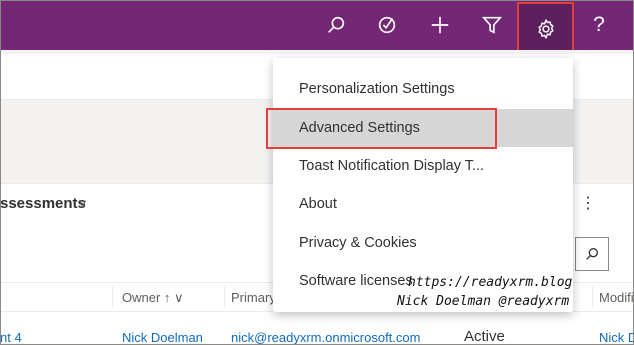 This screenshot has height=345, width=634. Describe the element at coordinates (616, 297) in the screenshot. I see `column-header-modified: Modifi` at that location.